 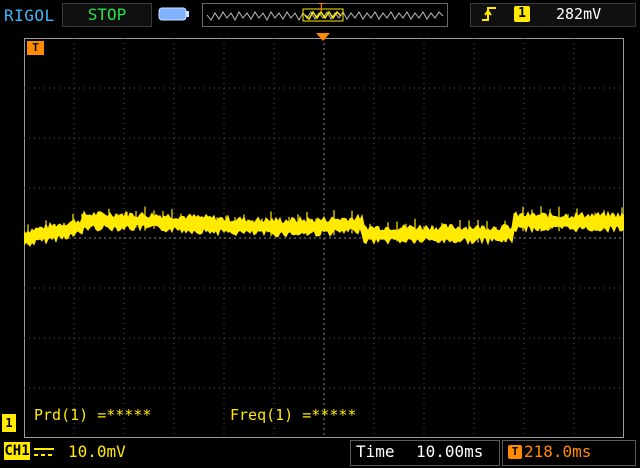 What do you see at coordinates (17, 451) in the screenshot?
I see `channel1-button: CH1` at bounding box center [17, 451].